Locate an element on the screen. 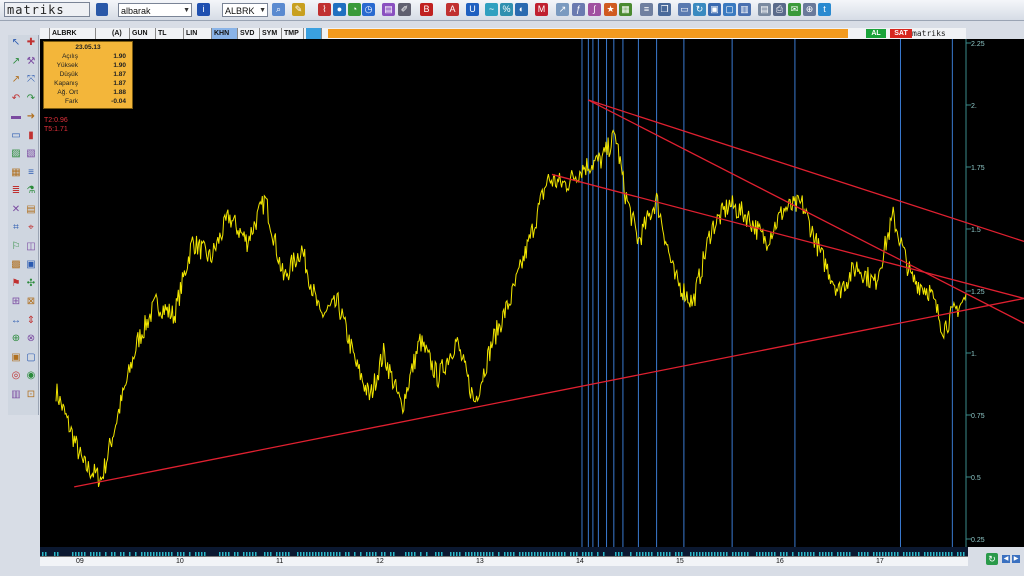  monitor-icon: ▣ is located at coordinates (714, 9).